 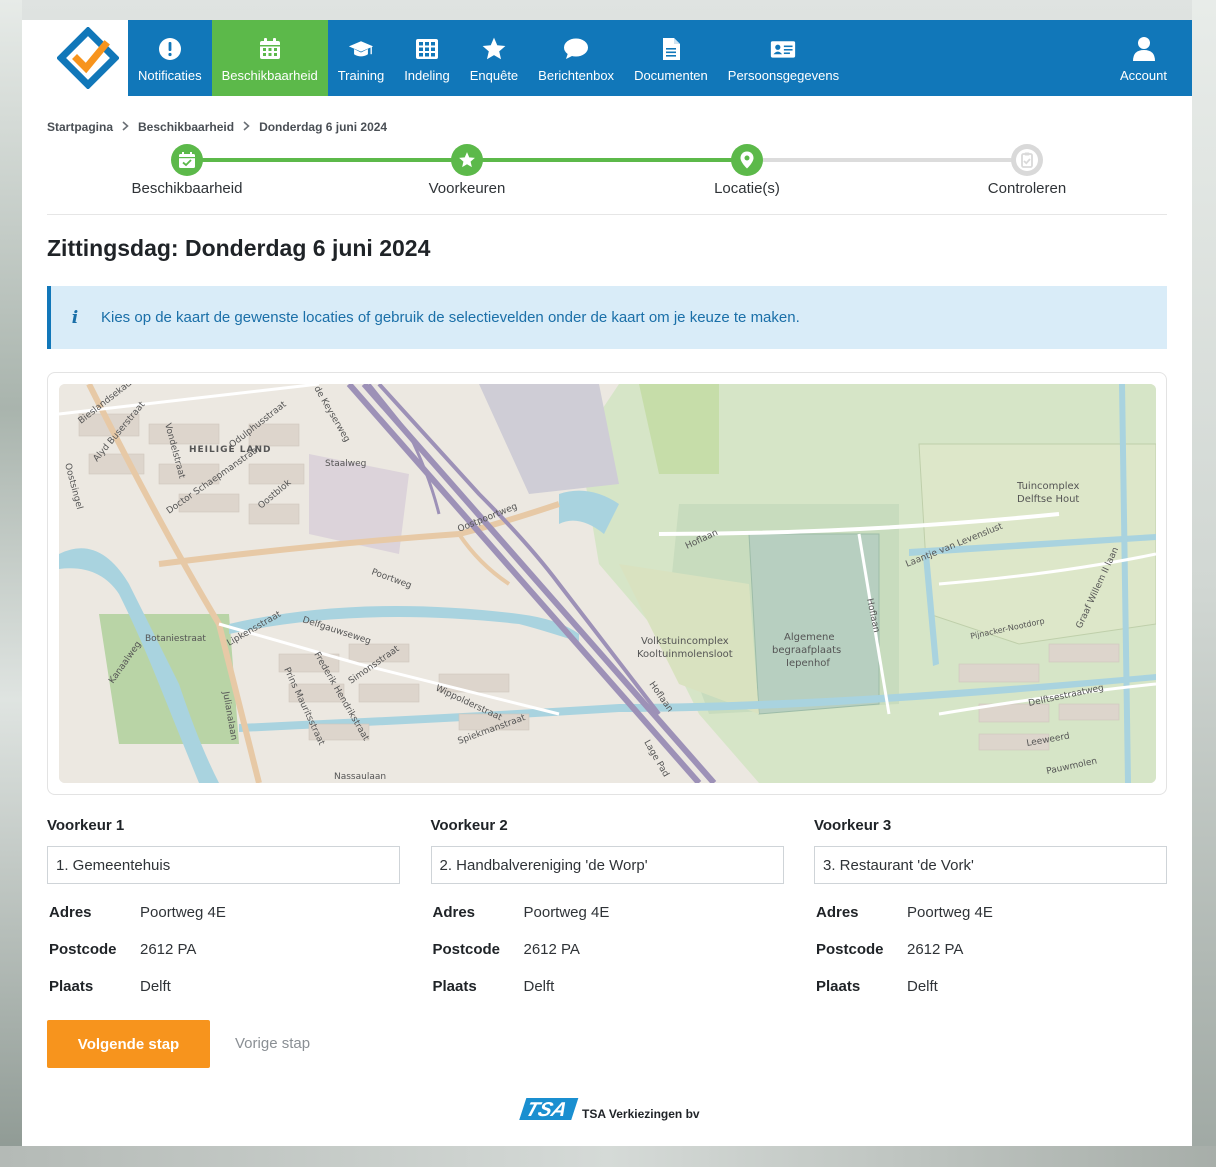 What do you see at coordinates (494, 75) in the screenshot?
I see `nav-label: Enquête` at bounding box center [494, 75].